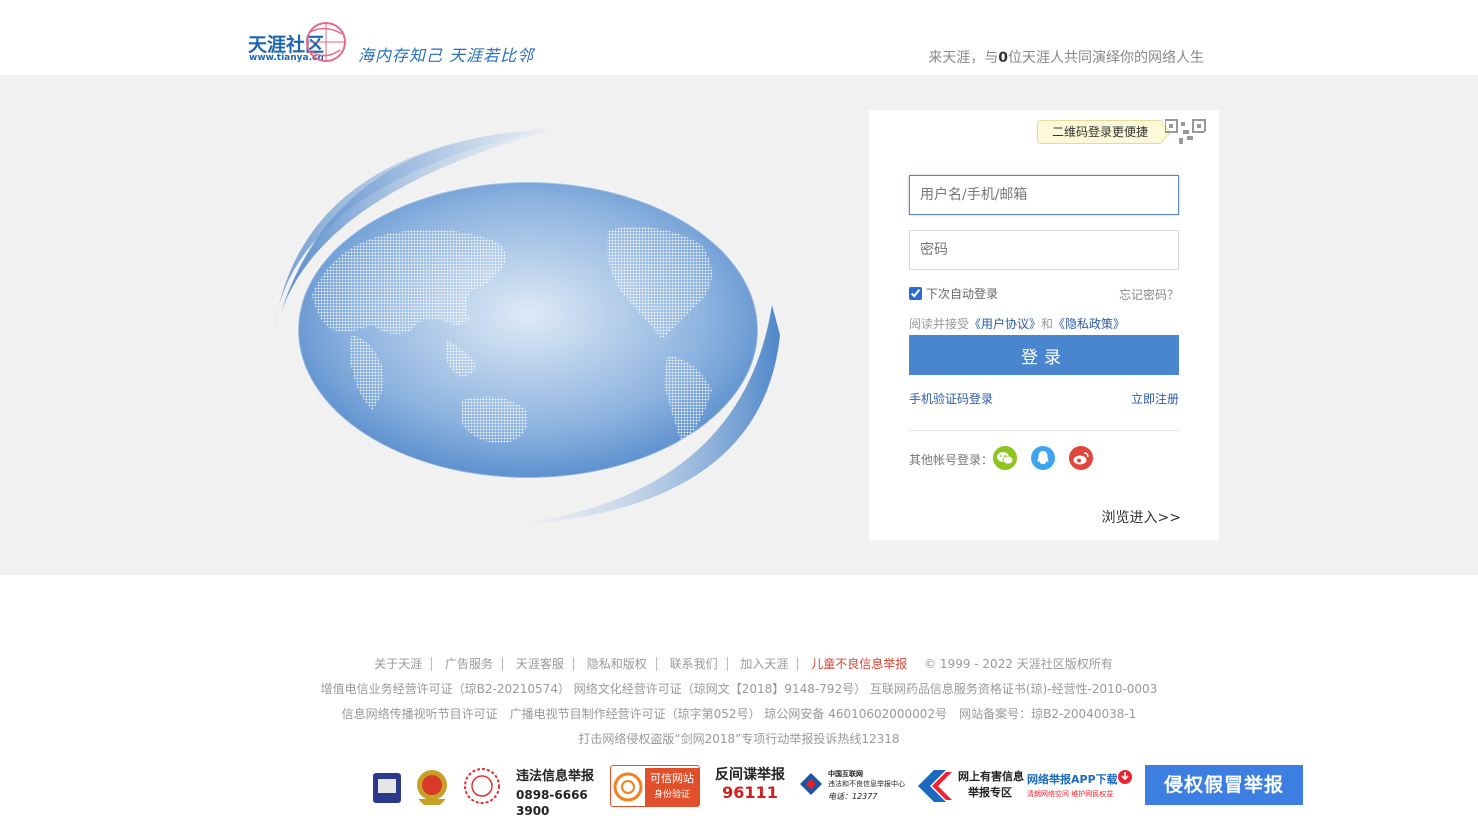  What do you see at coordinates (1125, 777) in the screenshot?
I see `download-icon` at bounding box center [1125, 777].